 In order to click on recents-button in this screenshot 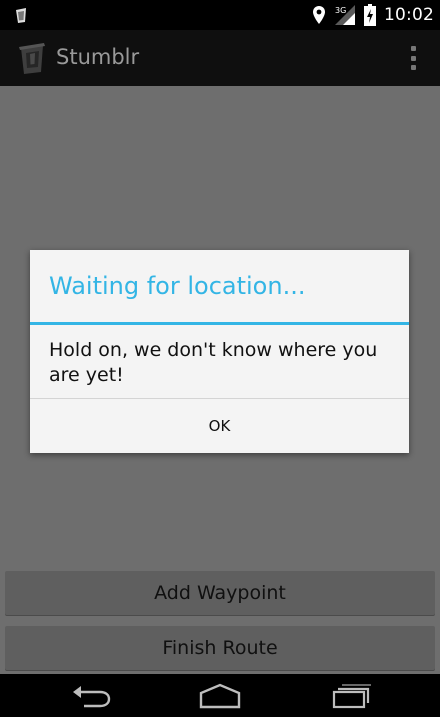, I will do `click(351, 695)`.